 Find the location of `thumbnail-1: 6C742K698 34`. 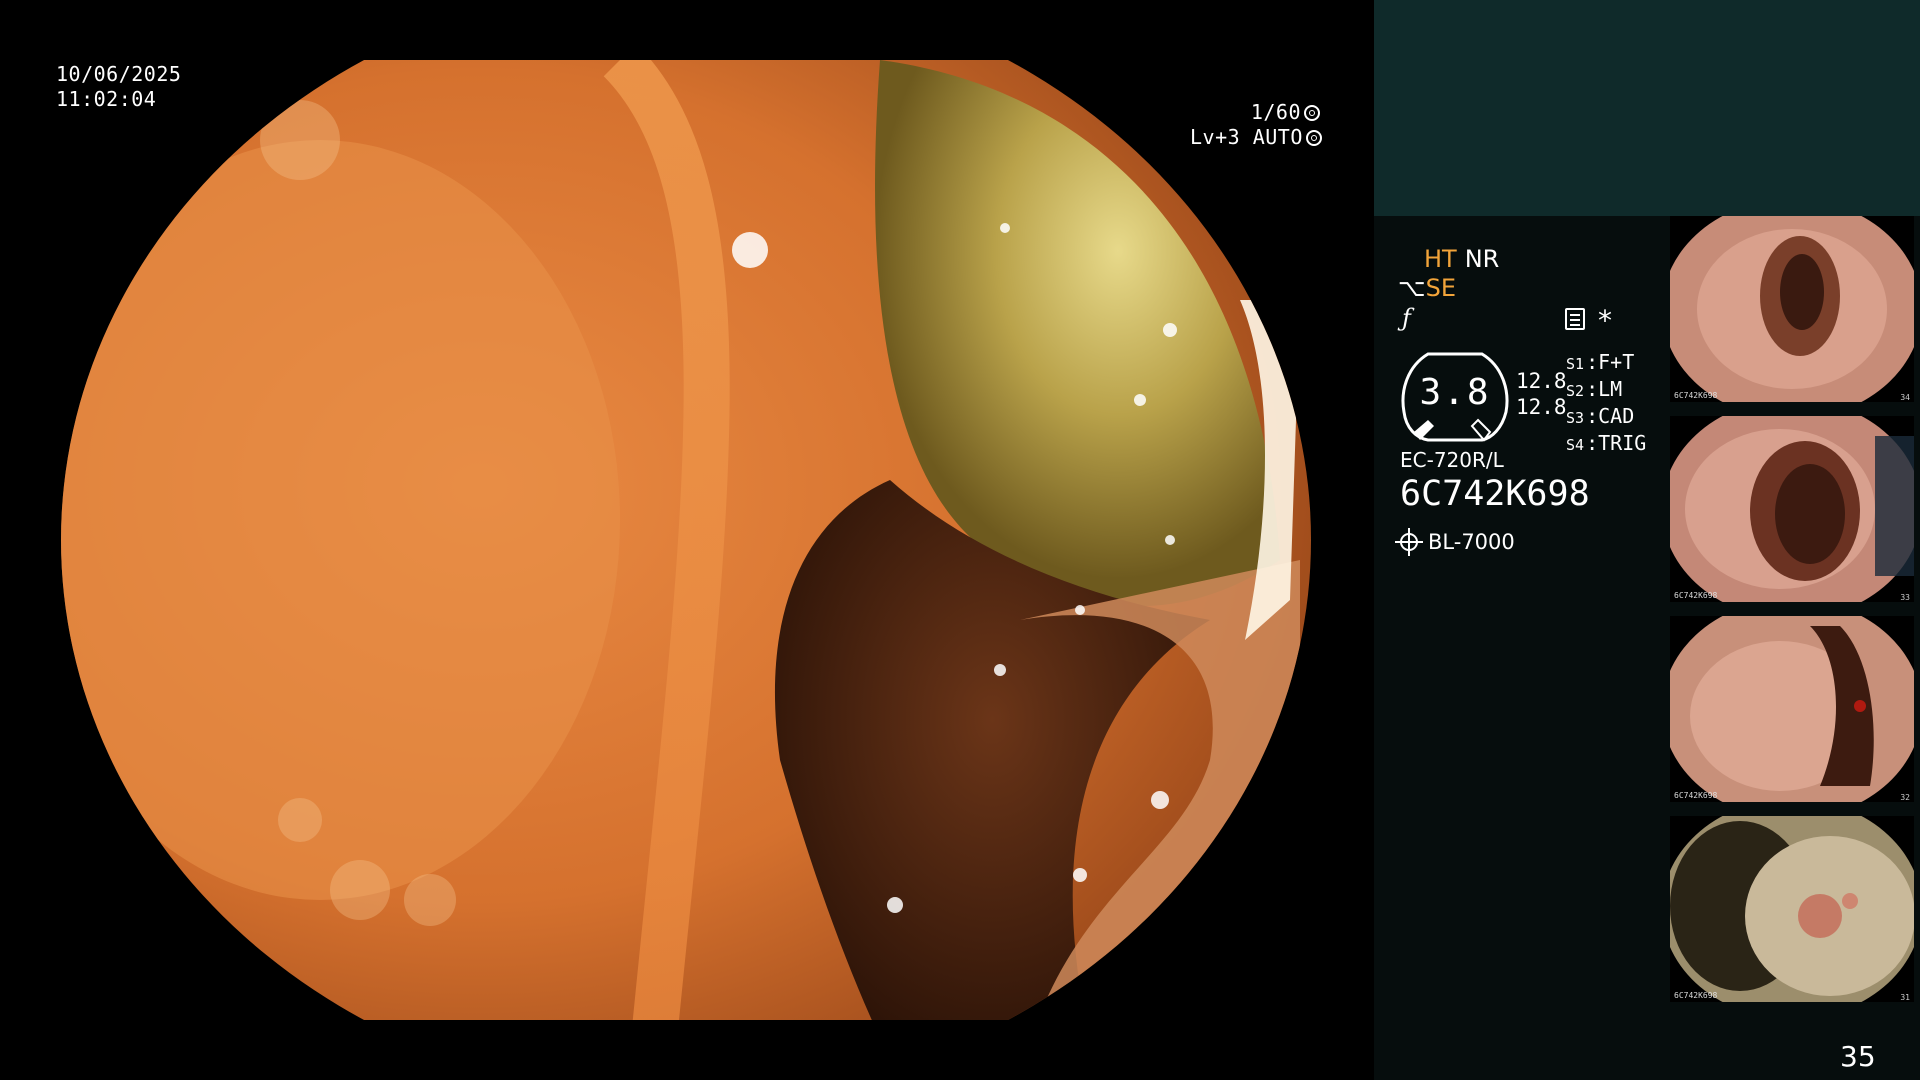

thumbnail-1: 6C742K698 34 is located at coordinates (1792, 309).